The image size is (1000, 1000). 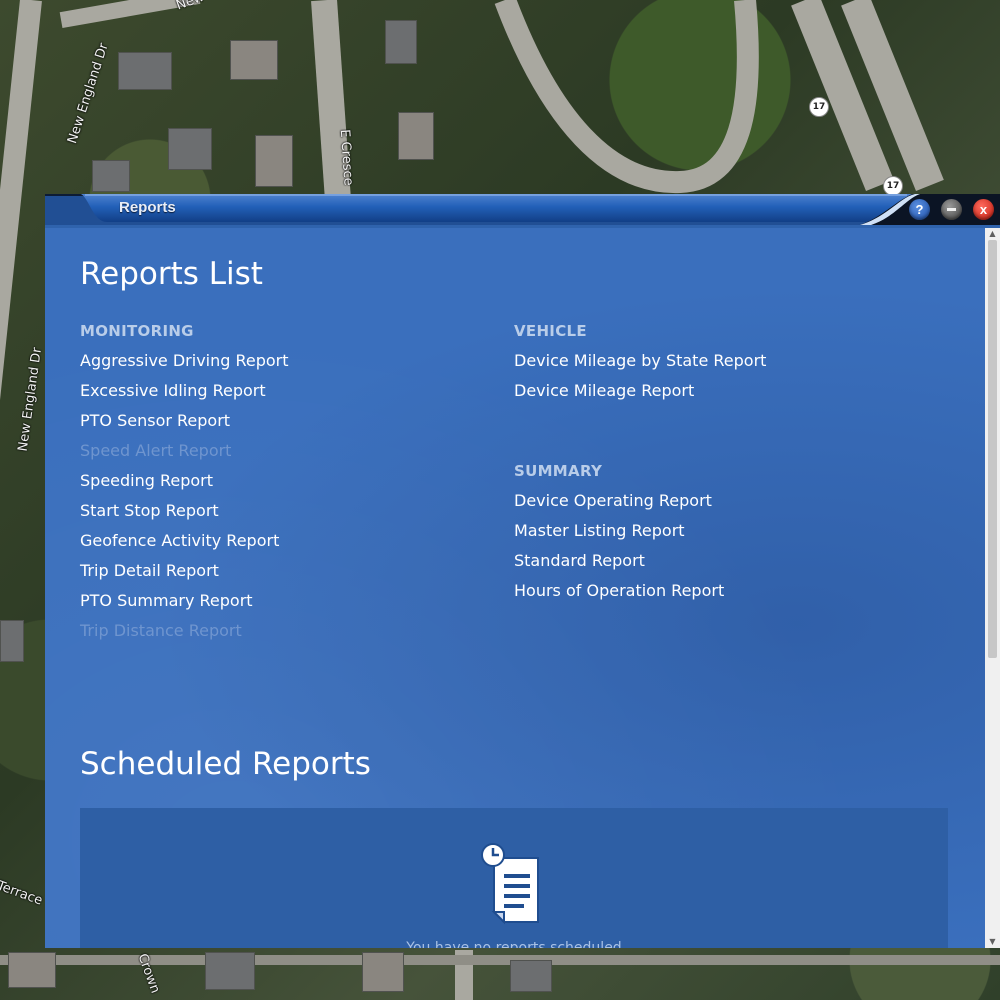 I want to click on report-link-pto-sensor: PTO Sensor Report, so click(x=184, y=427).